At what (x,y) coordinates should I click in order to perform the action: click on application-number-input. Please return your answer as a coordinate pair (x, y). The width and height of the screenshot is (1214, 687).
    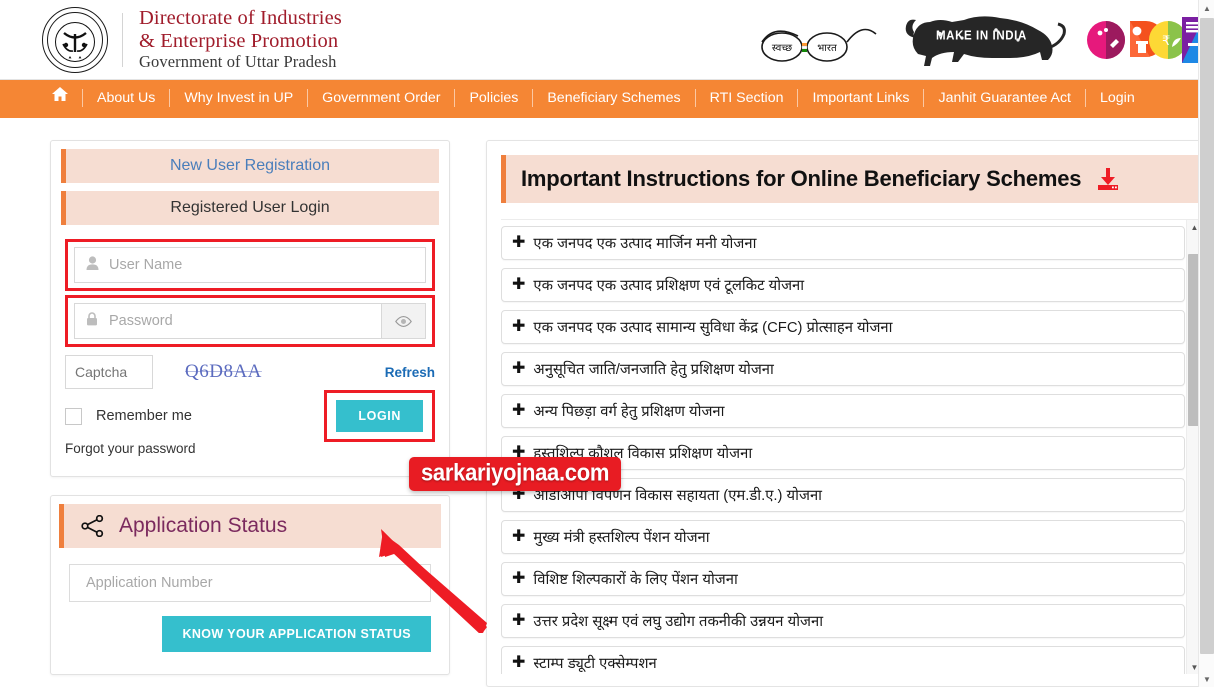
    Looking at the image, I should click on (250, 583).